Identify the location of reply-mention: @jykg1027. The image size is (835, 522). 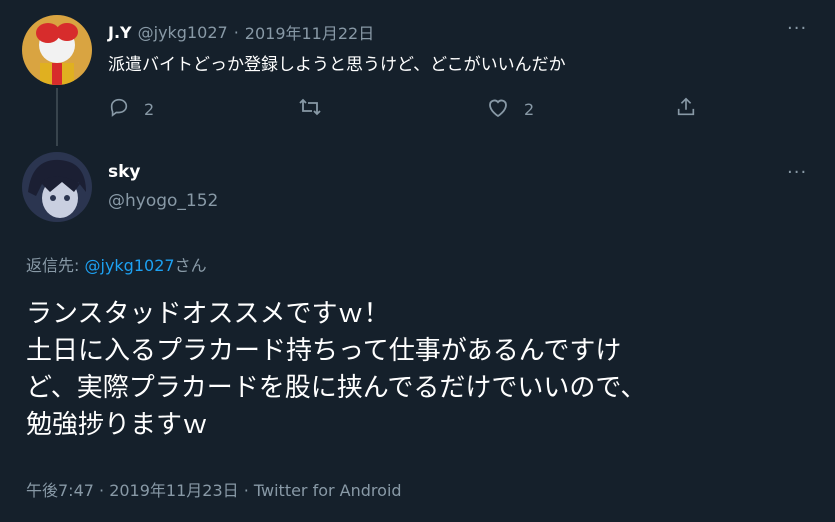
(130, 265).